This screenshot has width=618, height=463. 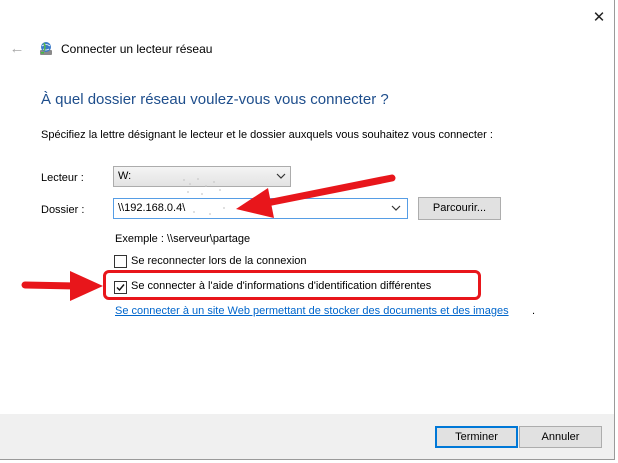 I want to click on folder-input: \\192.168.0.4\, so click(x=260, y=208).